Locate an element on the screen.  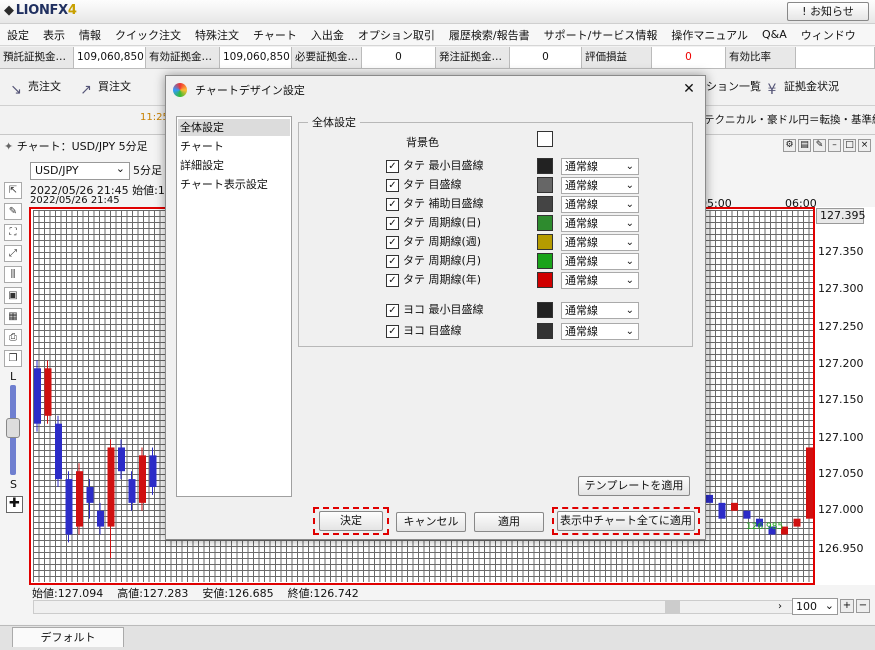
price-tick-label: 127.050 is located at coordinates (841, 473).